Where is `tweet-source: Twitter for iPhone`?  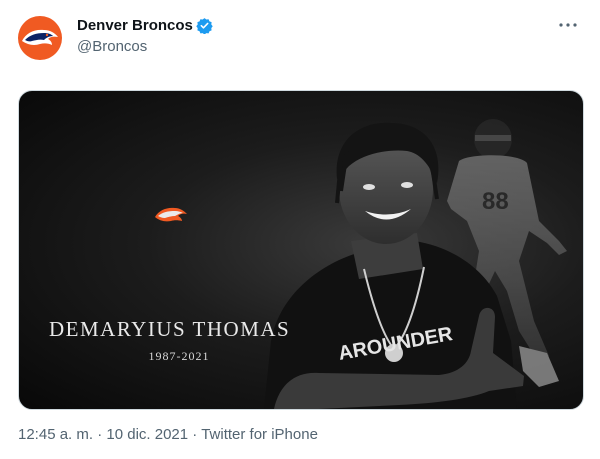 tweet-source: Twitter for iPhone is located at coordinates (259, 434).